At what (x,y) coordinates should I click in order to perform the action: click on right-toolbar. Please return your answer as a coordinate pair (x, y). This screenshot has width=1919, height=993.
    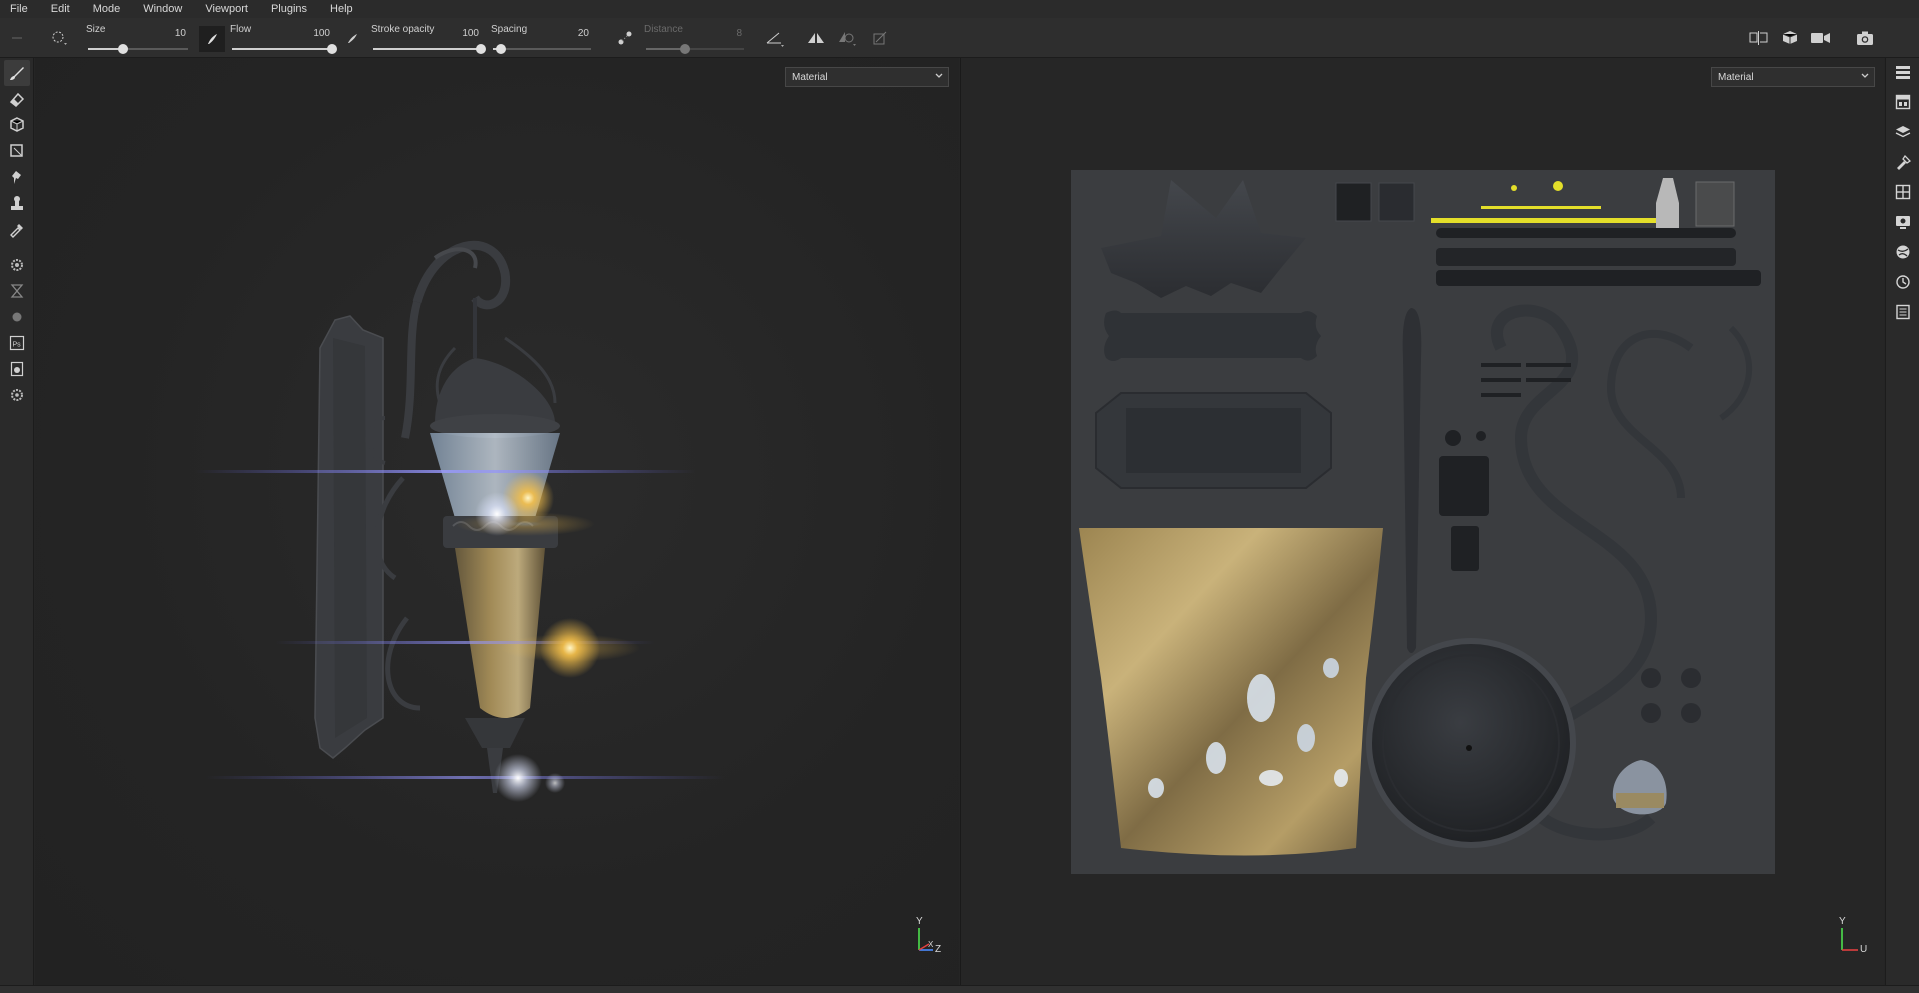
    Looking at the image, I should click on (1902, 523).